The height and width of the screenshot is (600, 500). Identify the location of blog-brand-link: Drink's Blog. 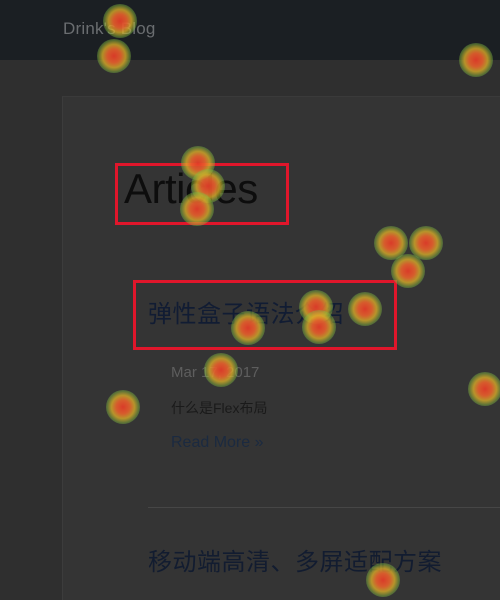
(109, 29).